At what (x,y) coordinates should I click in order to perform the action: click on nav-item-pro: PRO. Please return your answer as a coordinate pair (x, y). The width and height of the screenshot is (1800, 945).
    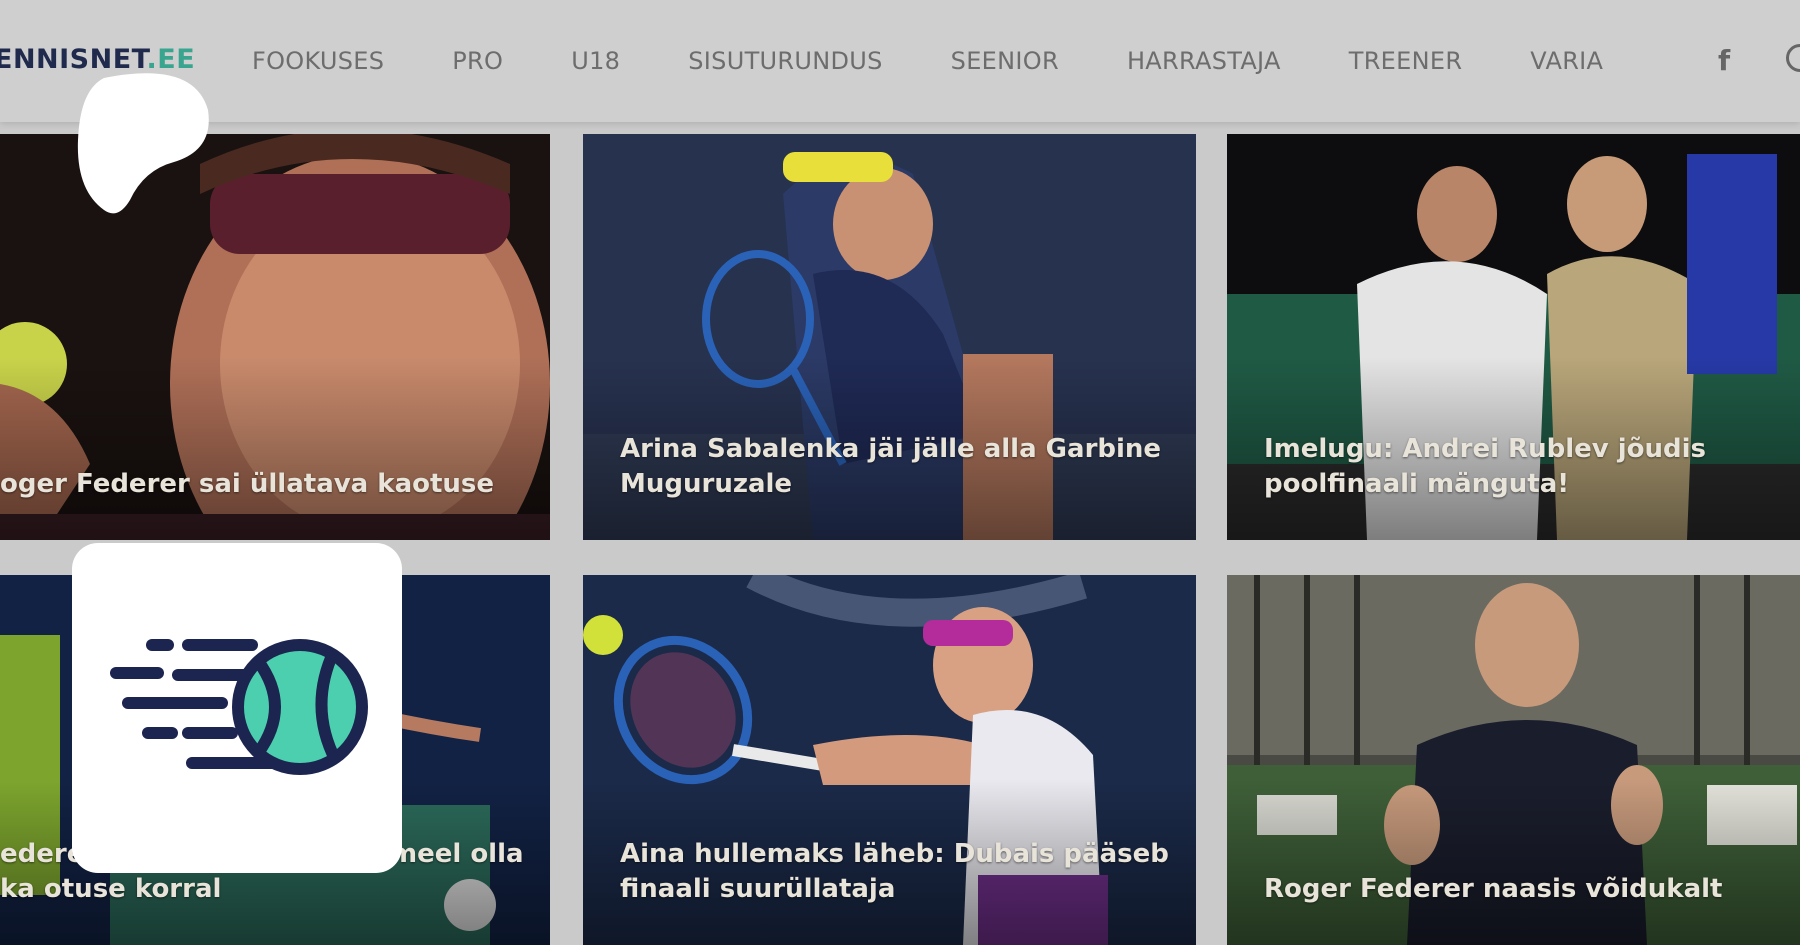
    Looking at the image, I should click on (477, 61).